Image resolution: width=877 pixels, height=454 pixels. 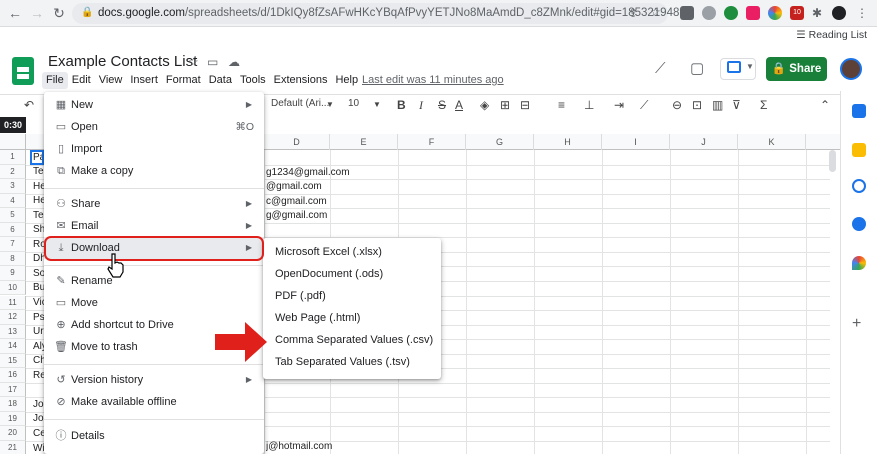 I want to click on sheets-logo-icon, so click(x=23, y=71).